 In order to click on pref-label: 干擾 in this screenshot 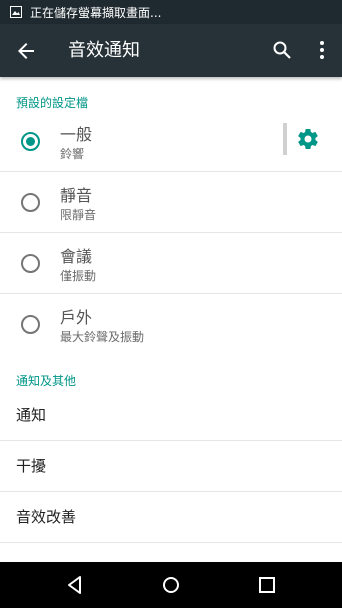, I will do `click(31, 466)`.